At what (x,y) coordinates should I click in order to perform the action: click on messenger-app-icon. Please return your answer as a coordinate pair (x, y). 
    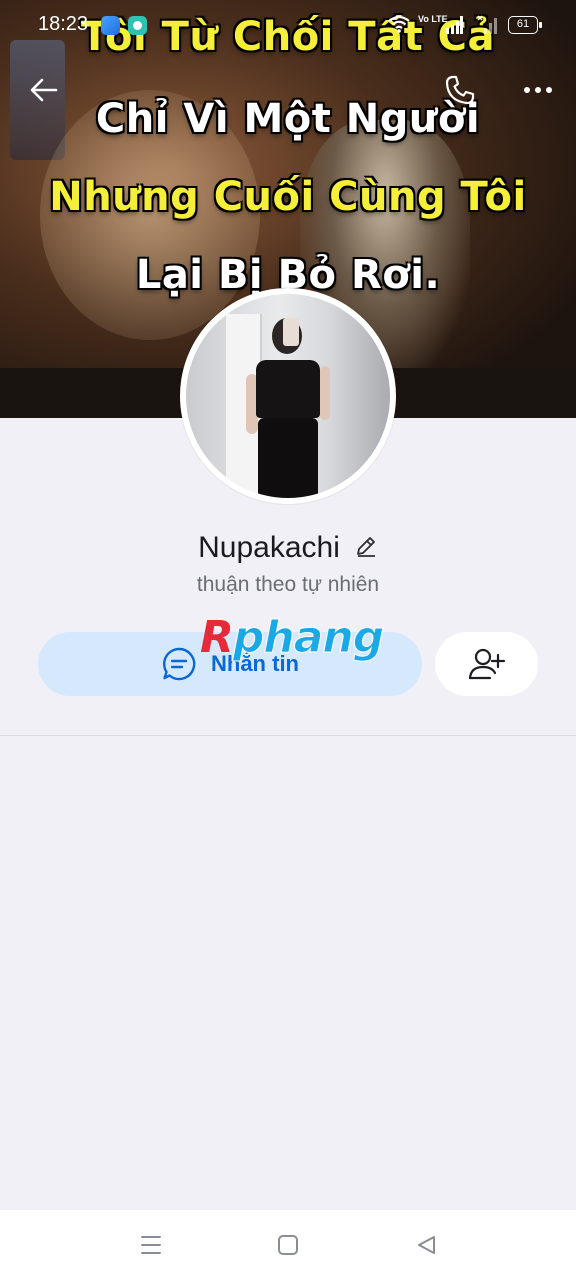
    Looking at the image, I should click on (137, 25).